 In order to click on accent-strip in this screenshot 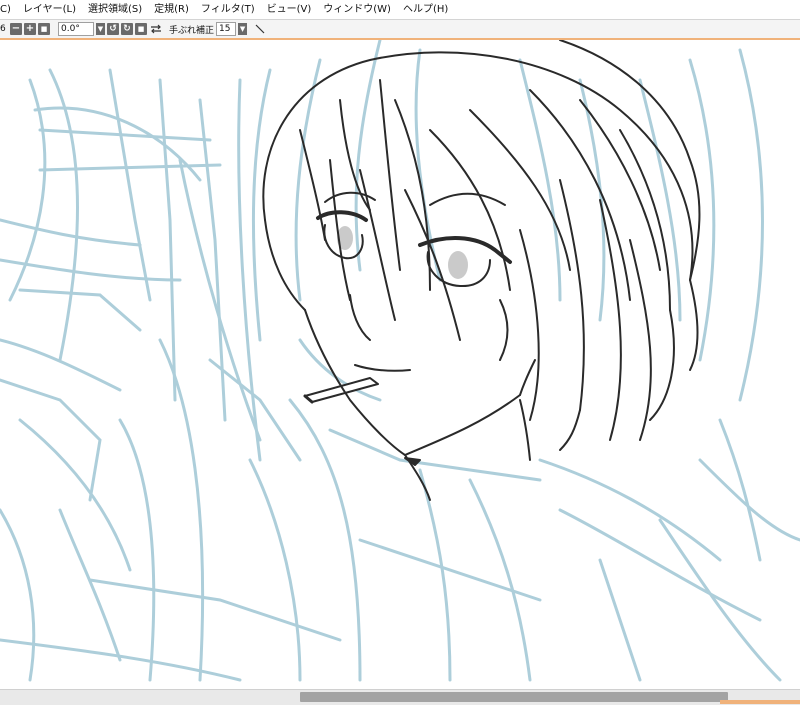, I will do `click(760, 702)`.